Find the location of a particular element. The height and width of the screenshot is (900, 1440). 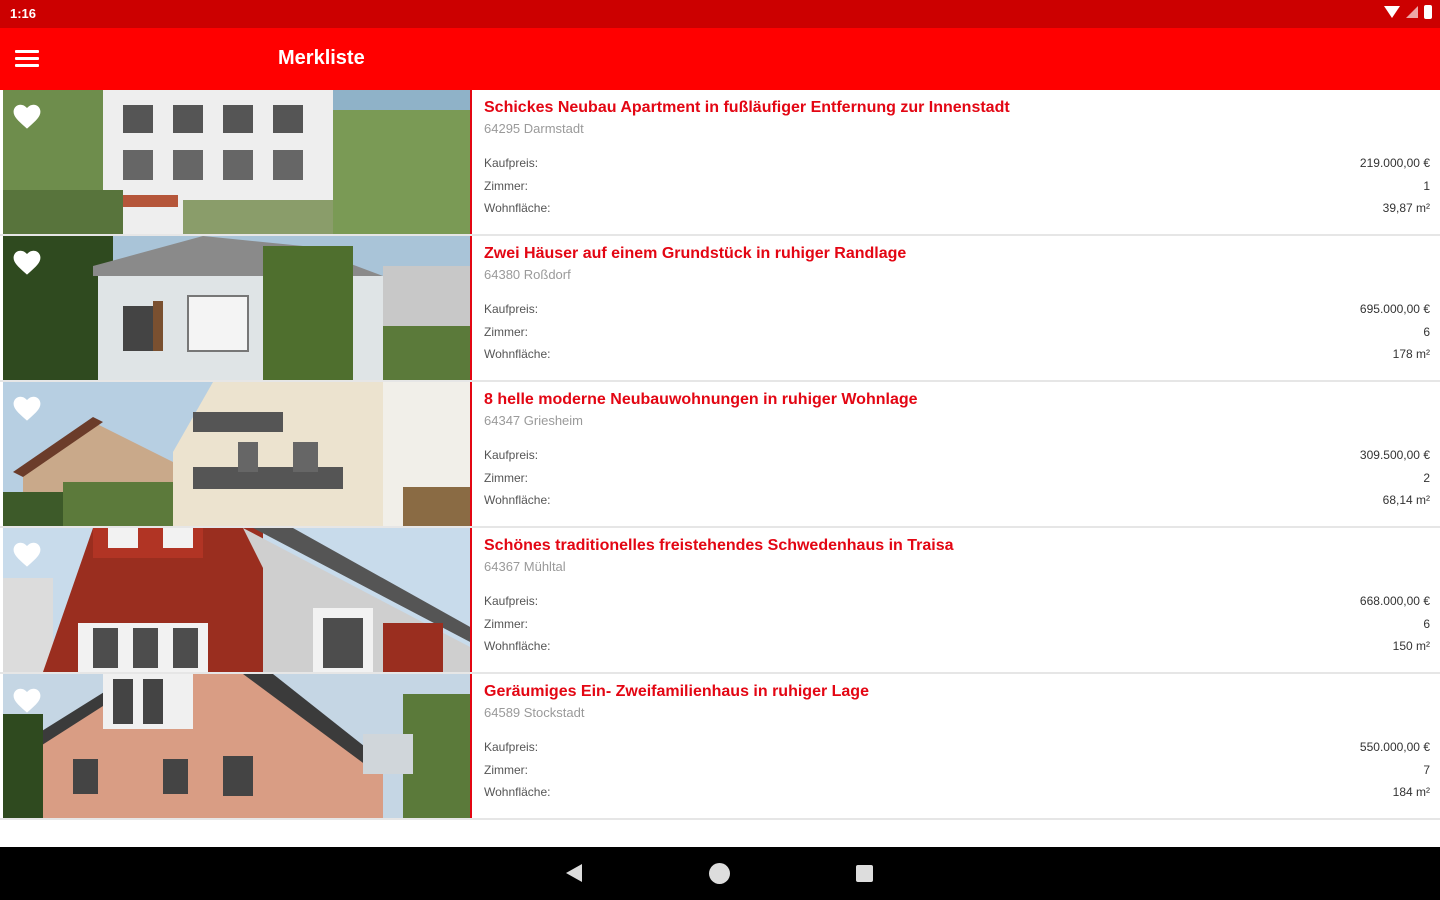

system-nav-bar is located at coordinates (720, 873).